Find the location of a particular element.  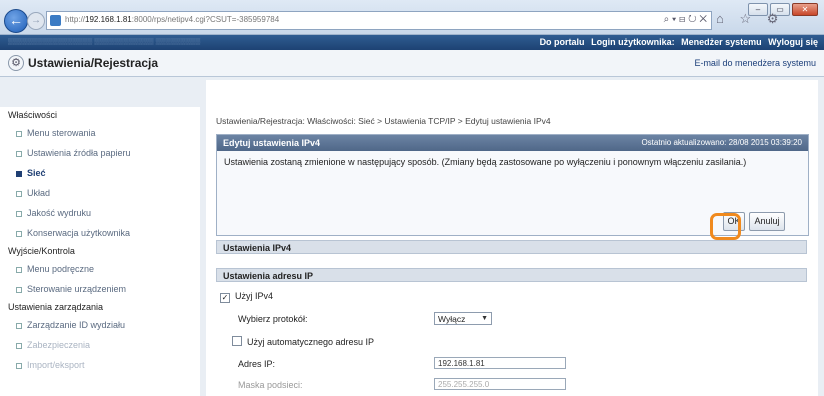

use-ipv4-row: ✓ Użyj IPv4 is located at coordinates (246, 297).